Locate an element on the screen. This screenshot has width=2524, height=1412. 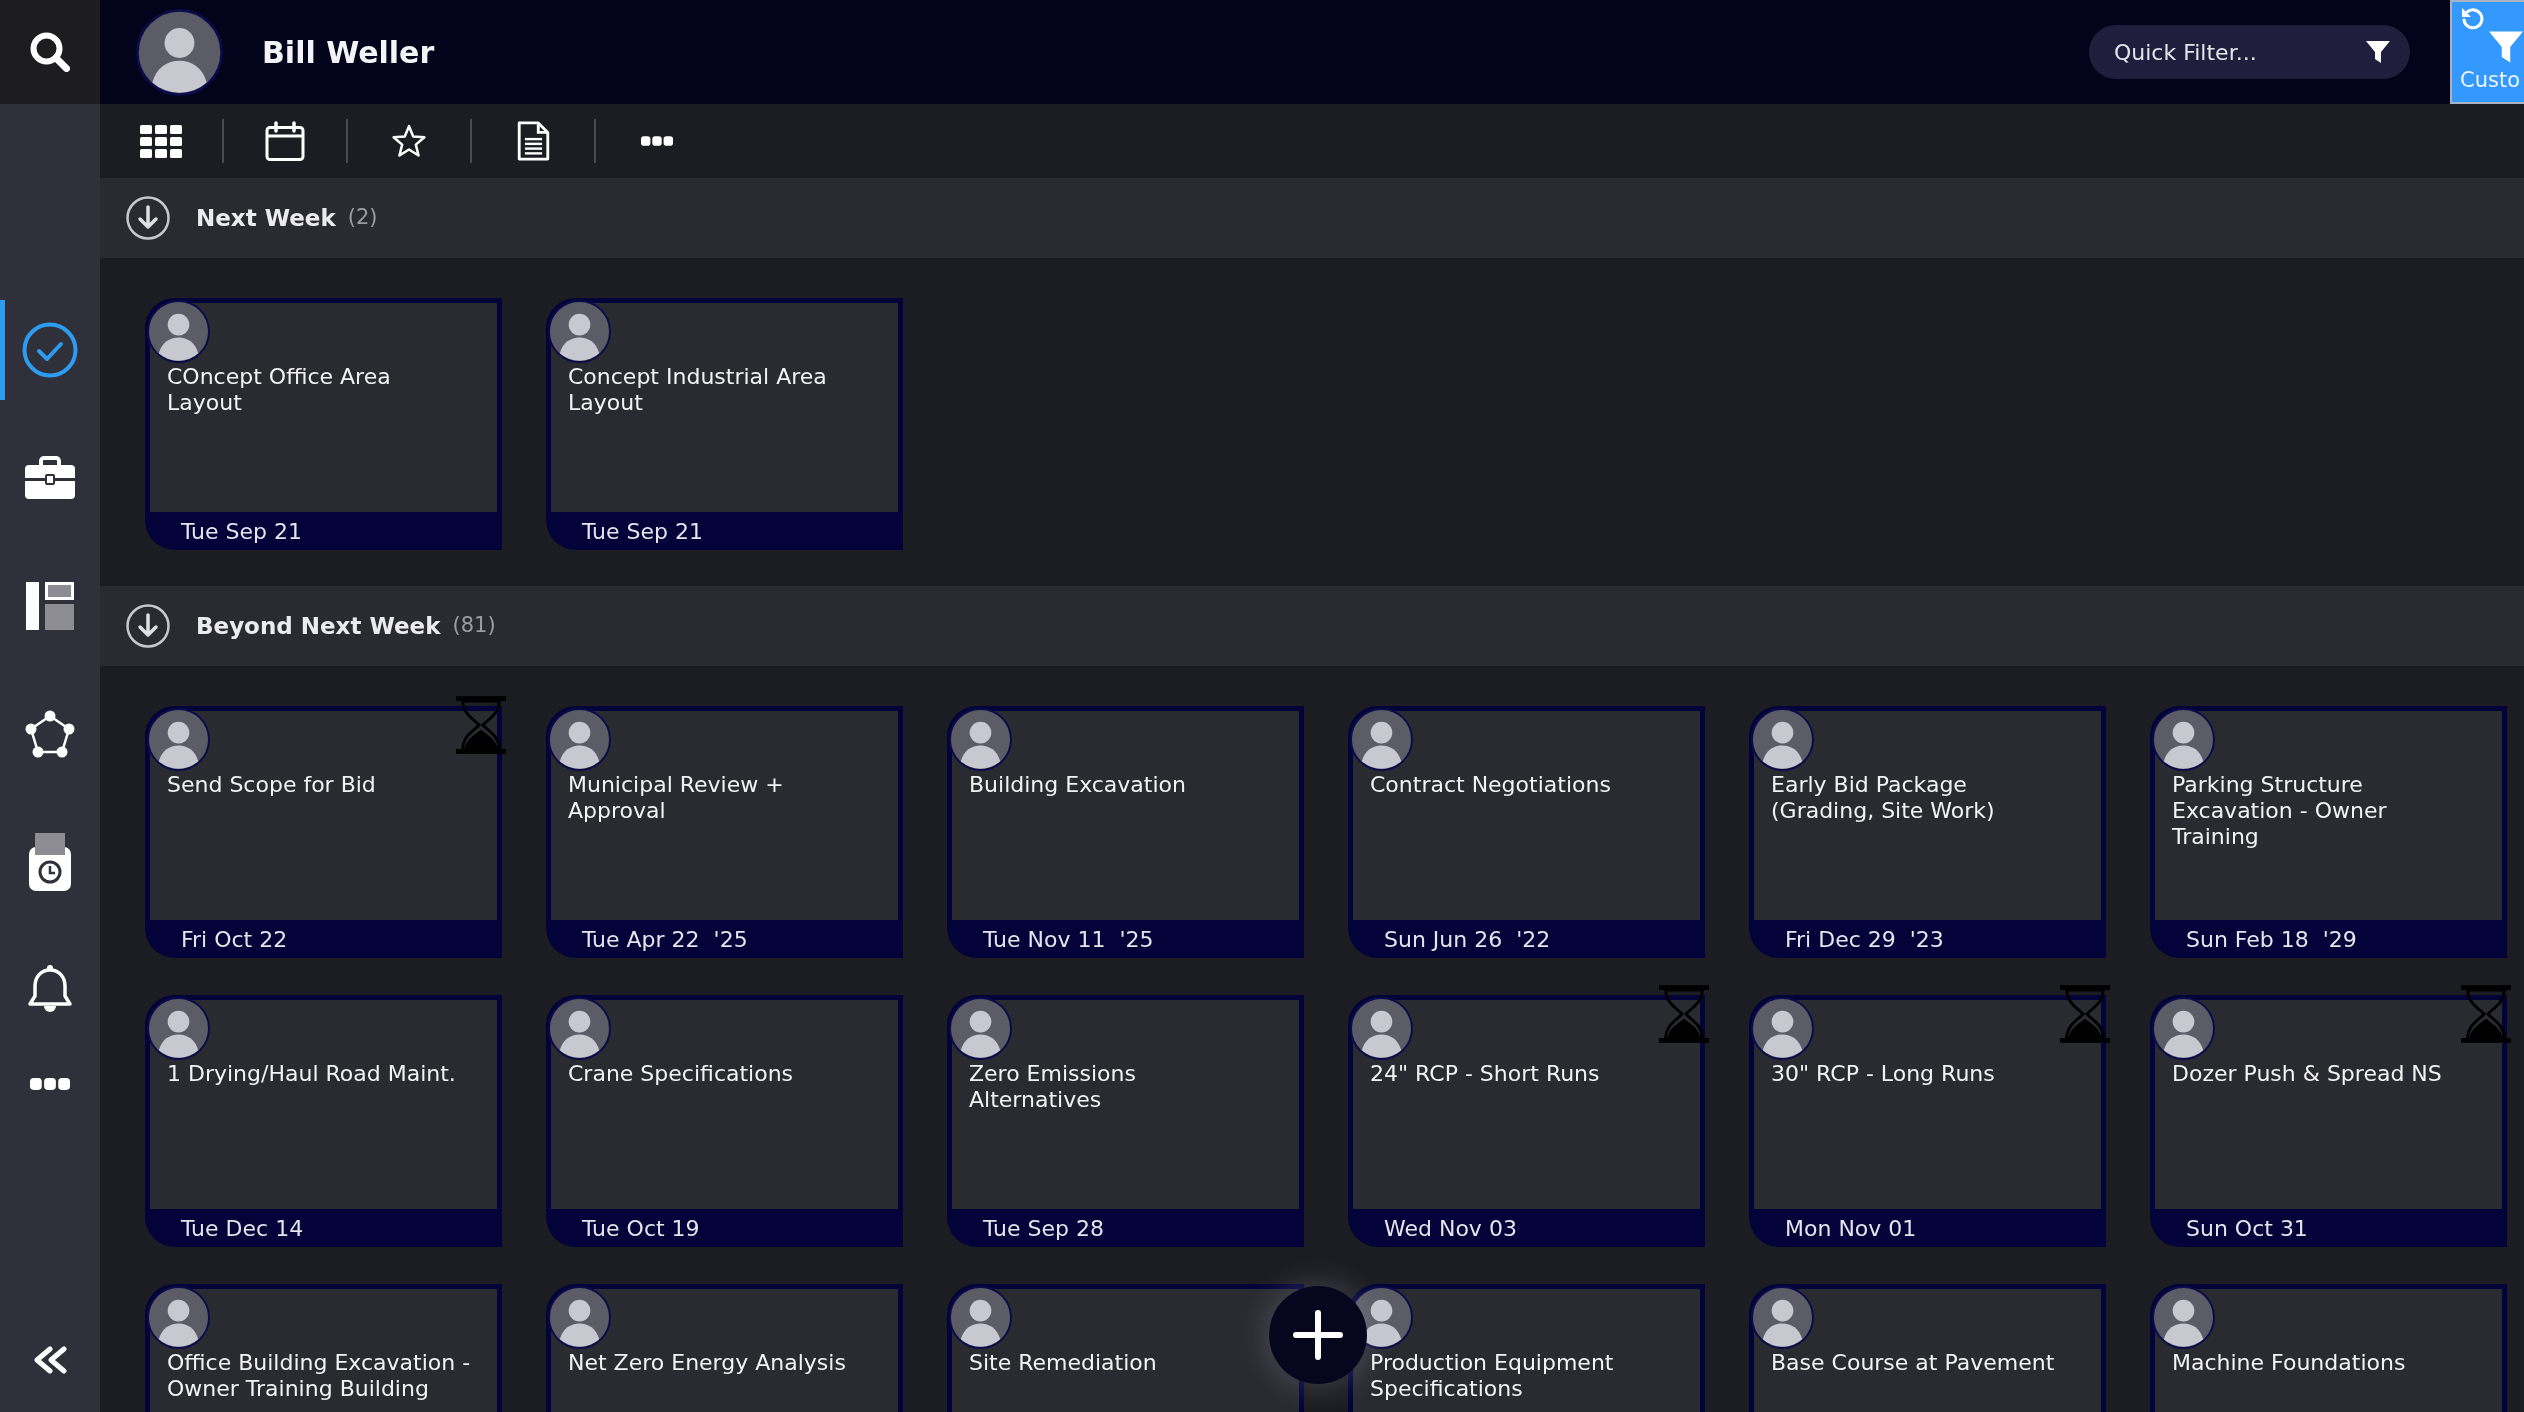
task-card: Site Remediation is located at coordinates (1125, 1348).